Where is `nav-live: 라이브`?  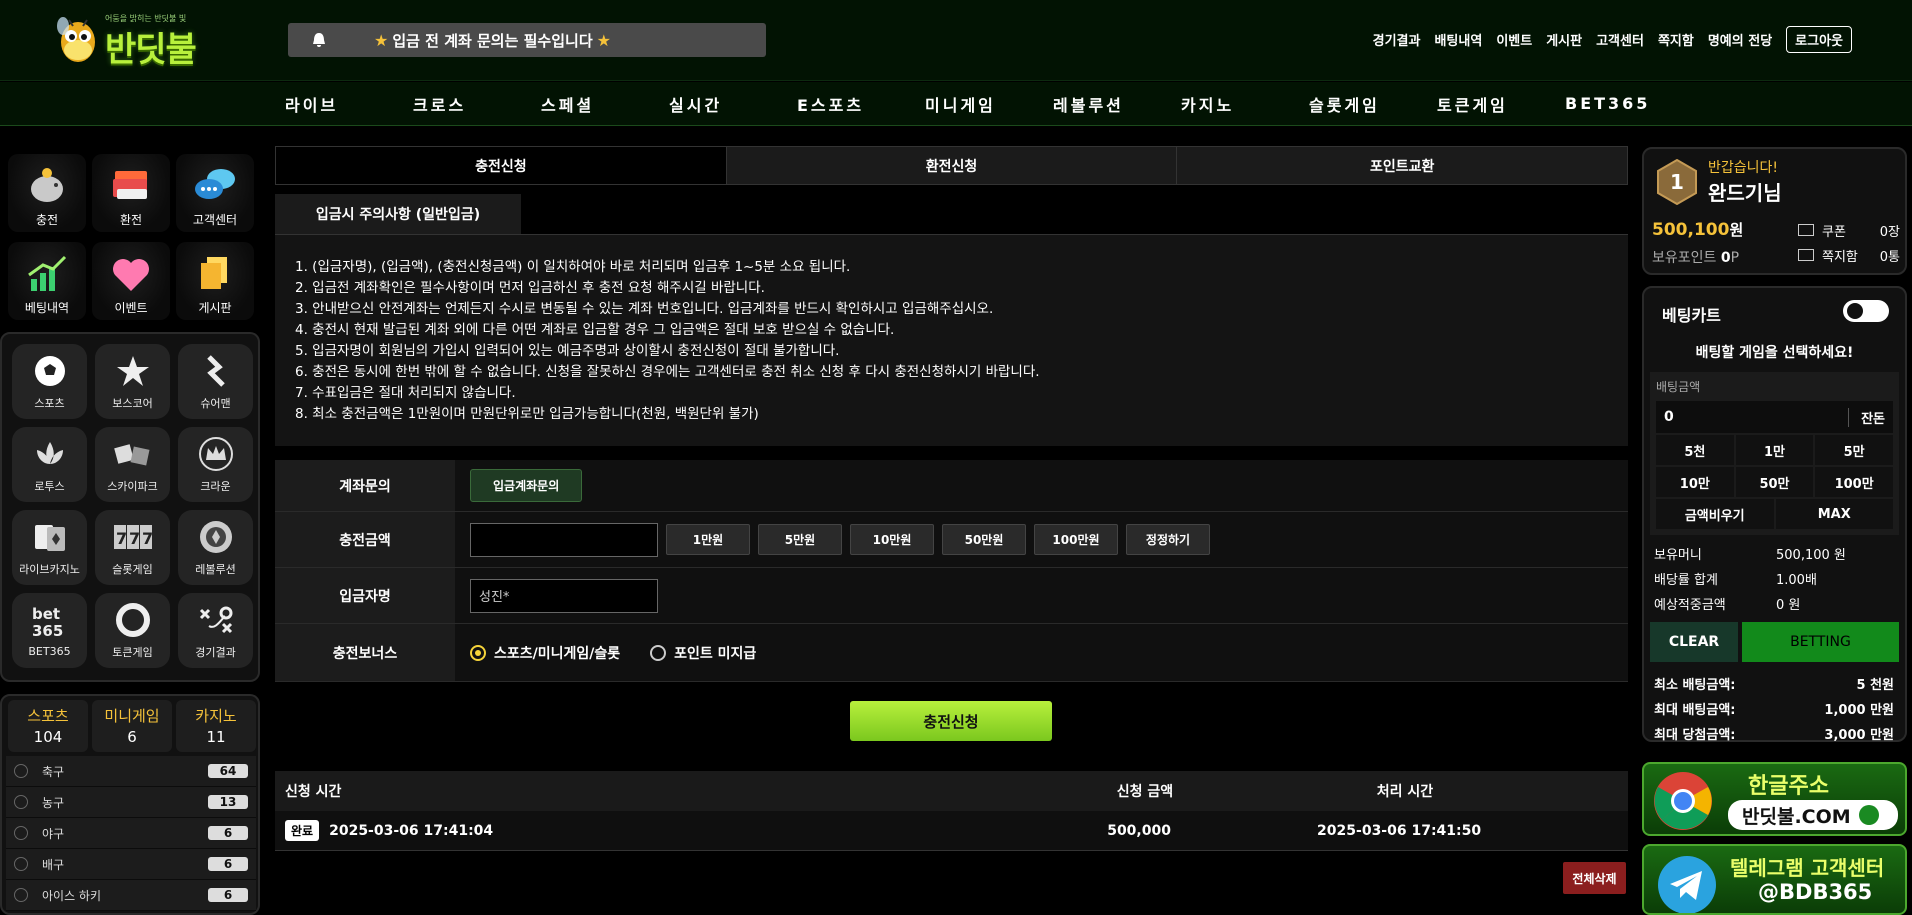 nav-live: 라이브 is located at coordinates (349, 104).